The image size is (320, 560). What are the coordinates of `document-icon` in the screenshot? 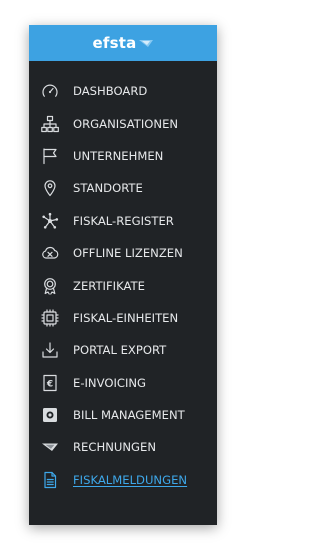 It's located at (50, 480).